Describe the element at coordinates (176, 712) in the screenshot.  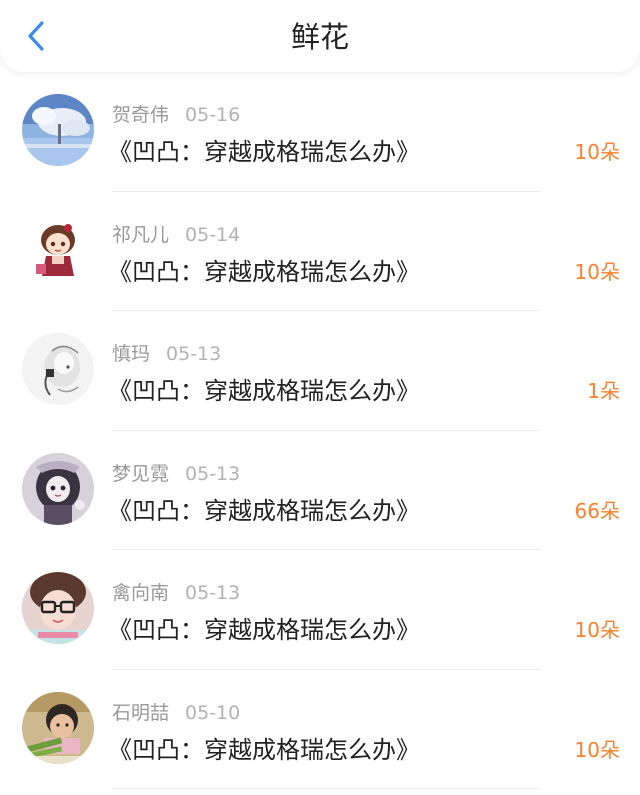
I see `sender-name: 石明喆 05-10` at that location.